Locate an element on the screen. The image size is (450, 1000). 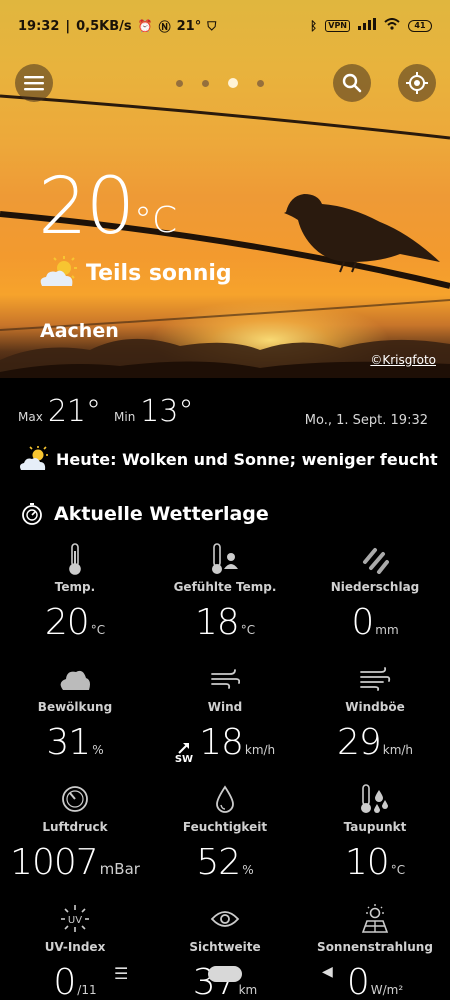
date-time: Mo., 1. Sept. 19:32 is located at coordinates (366, 420).